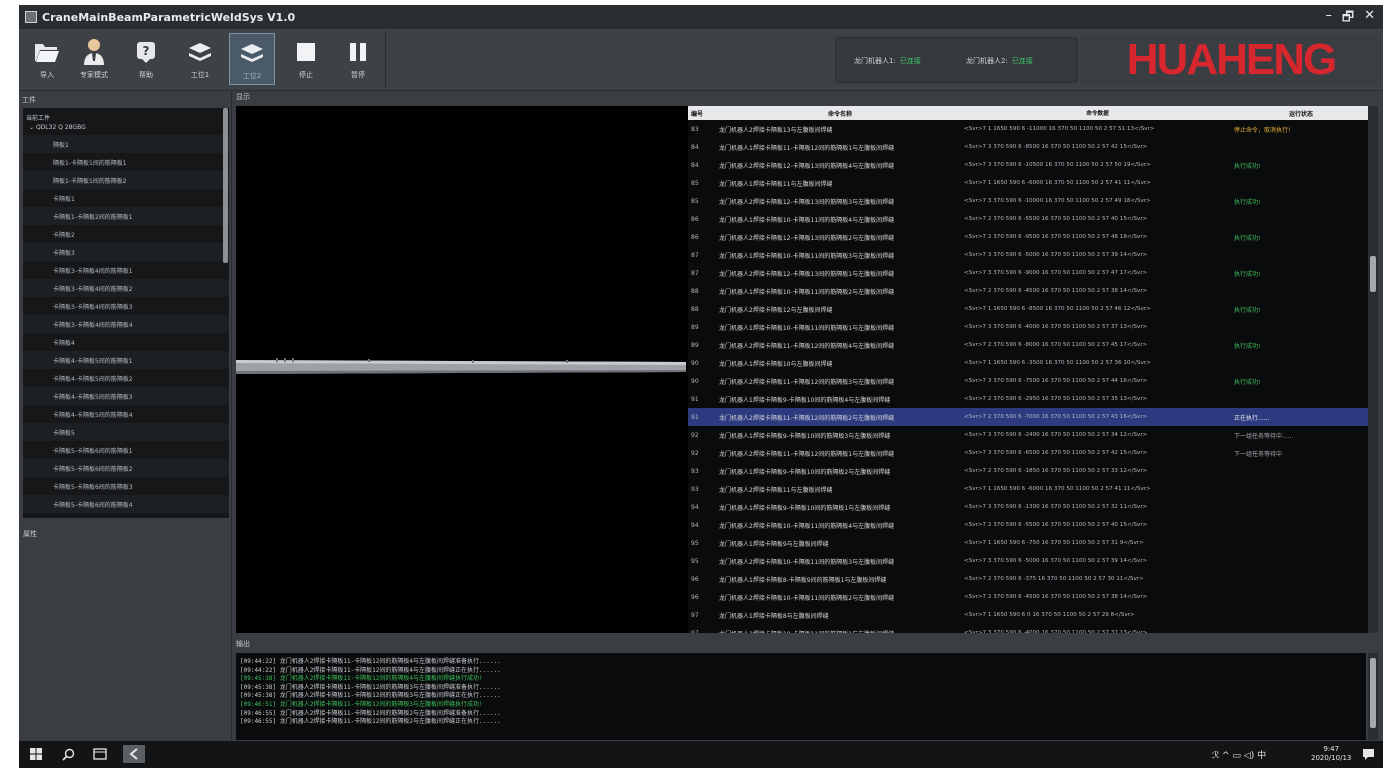  What do you see at coordinates (126, 180) in the screenshot?
I see `tree-item: 隔板1-卡隔板1间的筋隔板2` at bounding box center [126, 180].